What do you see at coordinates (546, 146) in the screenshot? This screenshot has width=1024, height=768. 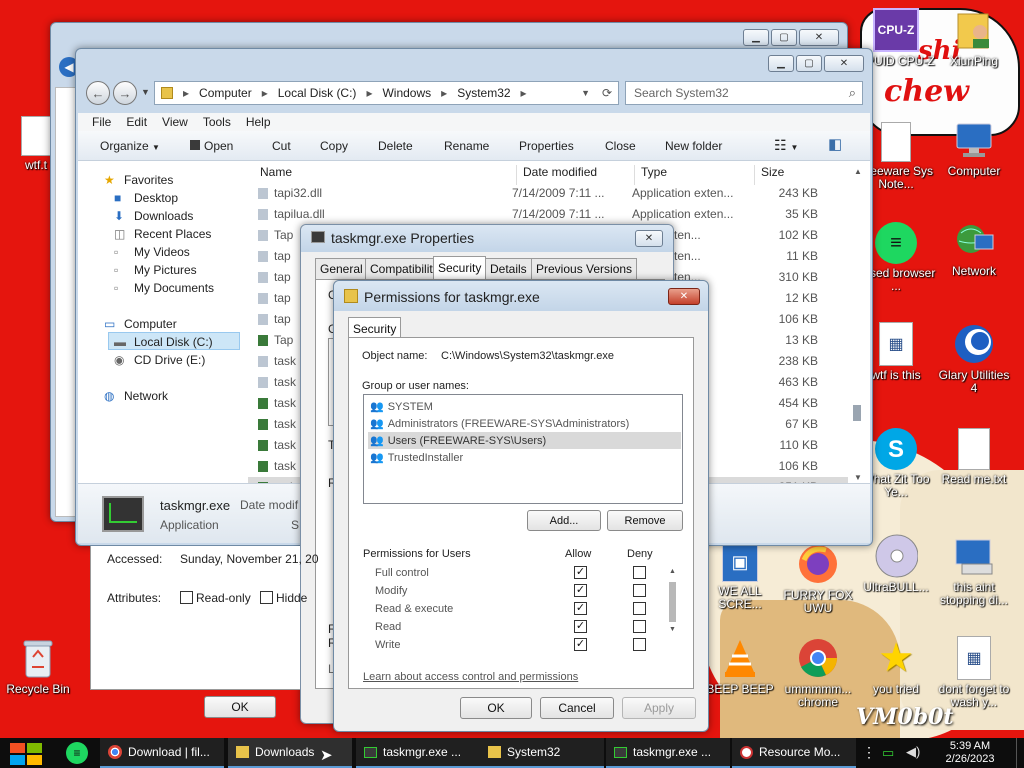 I see `properties-button: Properties` at bounding box center [546, 146].